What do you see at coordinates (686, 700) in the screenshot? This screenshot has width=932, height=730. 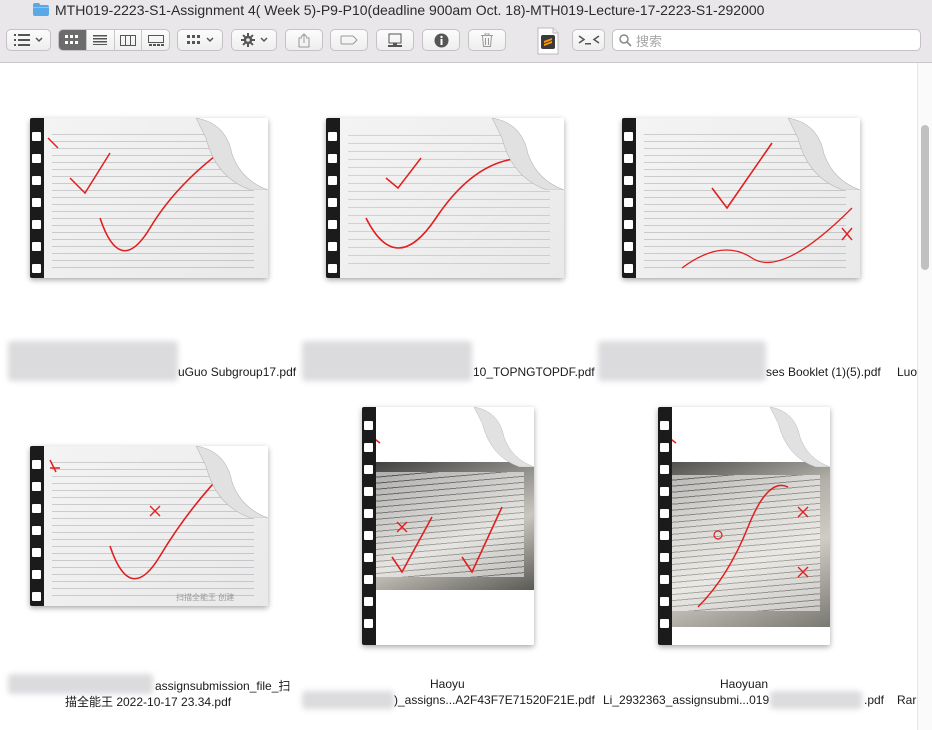 I see `file-name-6-line2a: Li_2932363_assignsubmi...019` at bounding box center [686, 700].